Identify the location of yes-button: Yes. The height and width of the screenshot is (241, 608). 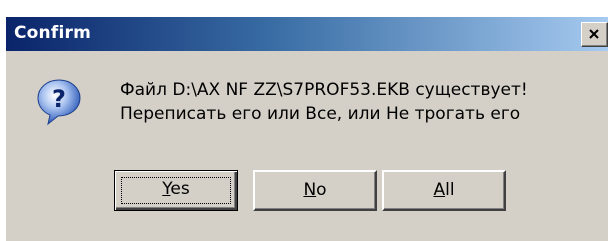
(176, 190).